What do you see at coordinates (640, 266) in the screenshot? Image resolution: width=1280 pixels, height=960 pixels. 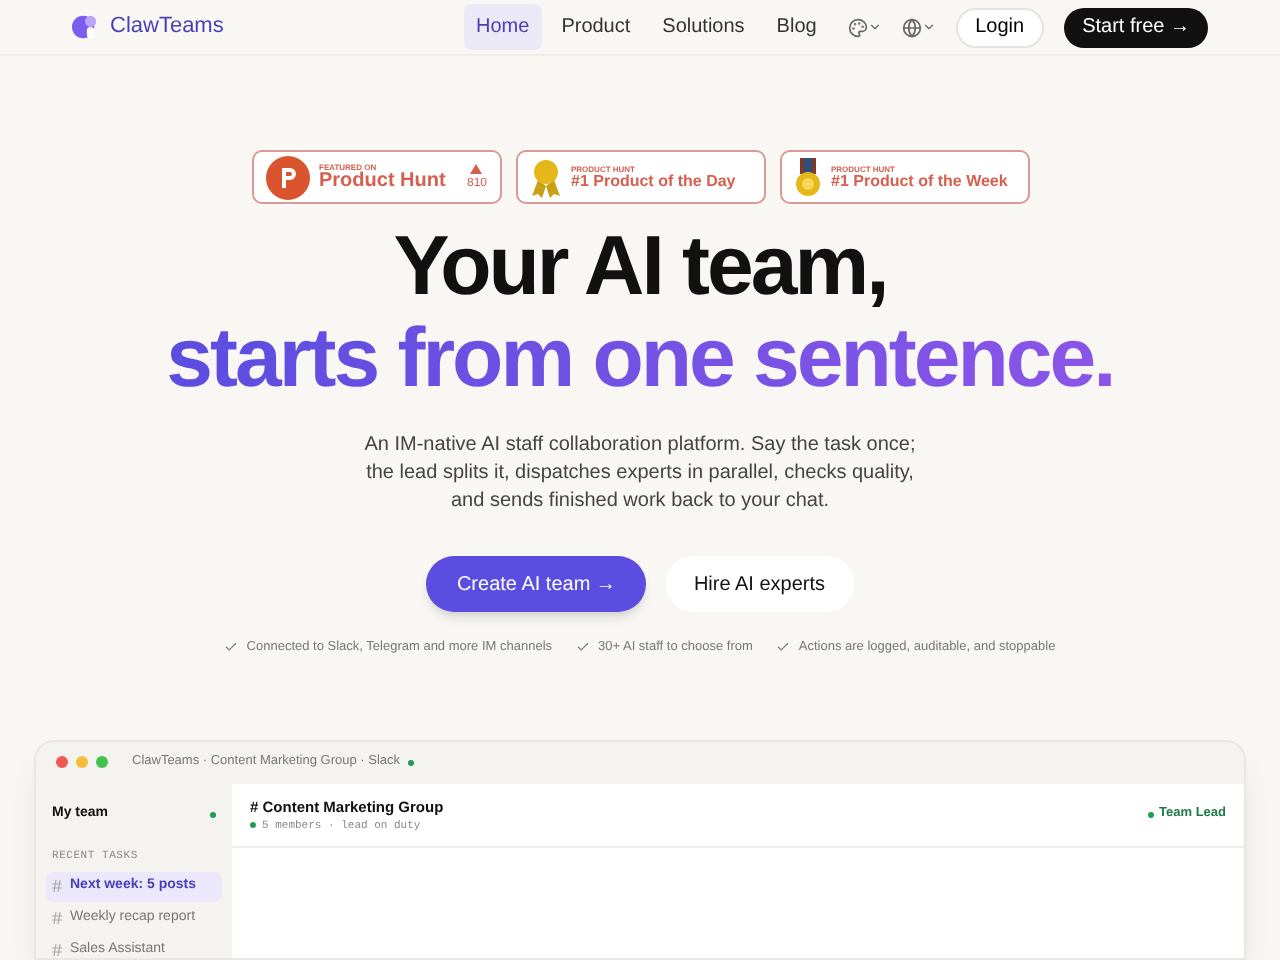 I see `hero-title: Your AI team,` at bounding box center [640, 266].